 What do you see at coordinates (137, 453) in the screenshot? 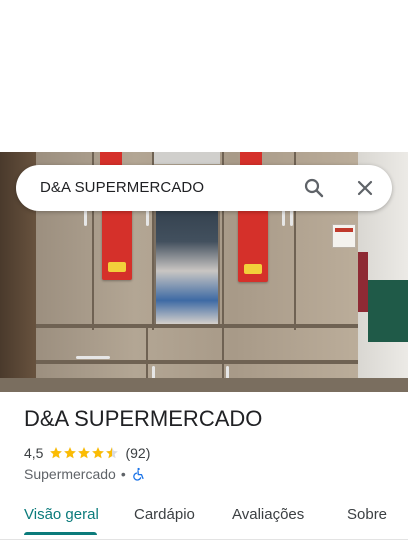
I see `review-count: (92)` at bounding box center [137, 453].